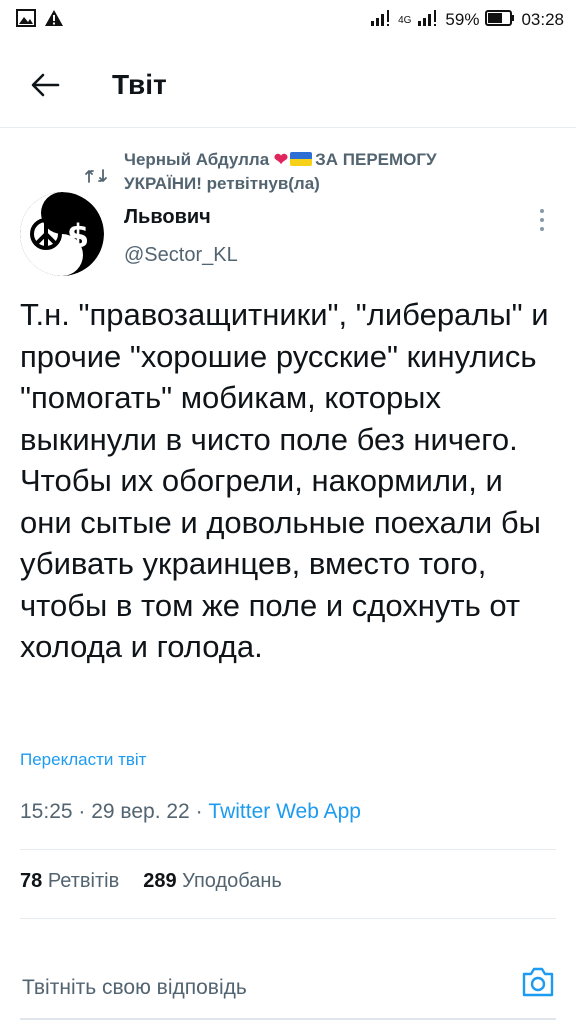 Image resolution: width=576 pixels, height=1024 pixels. I want to click on author-handle: @Sector_KL, so click(181, 255).